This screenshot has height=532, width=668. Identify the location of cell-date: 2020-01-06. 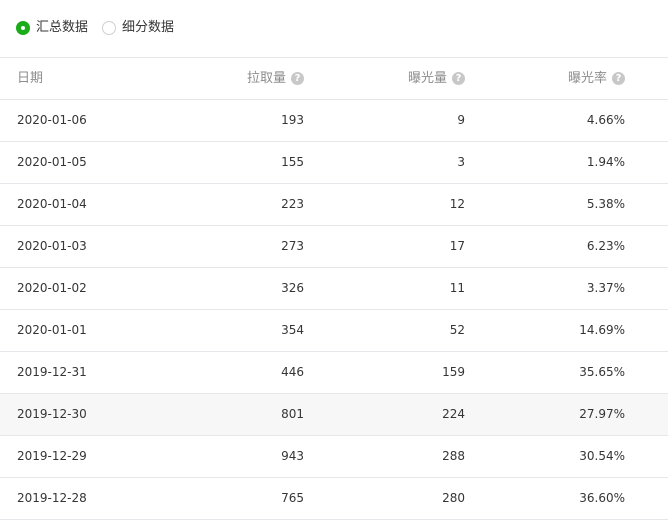
(52, 120).